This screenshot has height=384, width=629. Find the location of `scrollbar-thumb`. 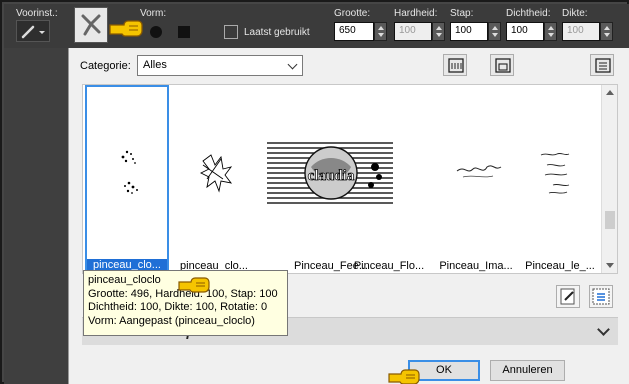

scrollbar-thumb is located at coordinates (610, 220).